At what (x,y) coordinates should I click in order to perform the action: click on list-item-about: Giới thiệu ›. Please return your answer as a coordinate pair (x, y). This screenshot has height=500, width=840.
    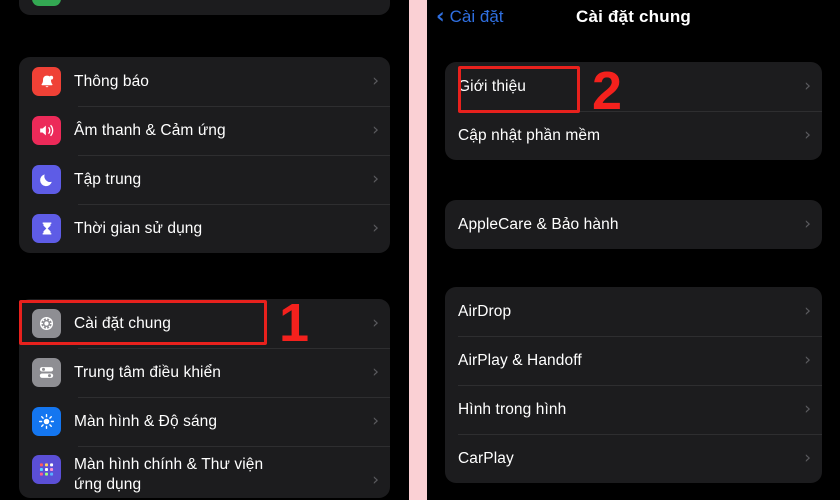
    Looking at the image, I should click on (633, 86).